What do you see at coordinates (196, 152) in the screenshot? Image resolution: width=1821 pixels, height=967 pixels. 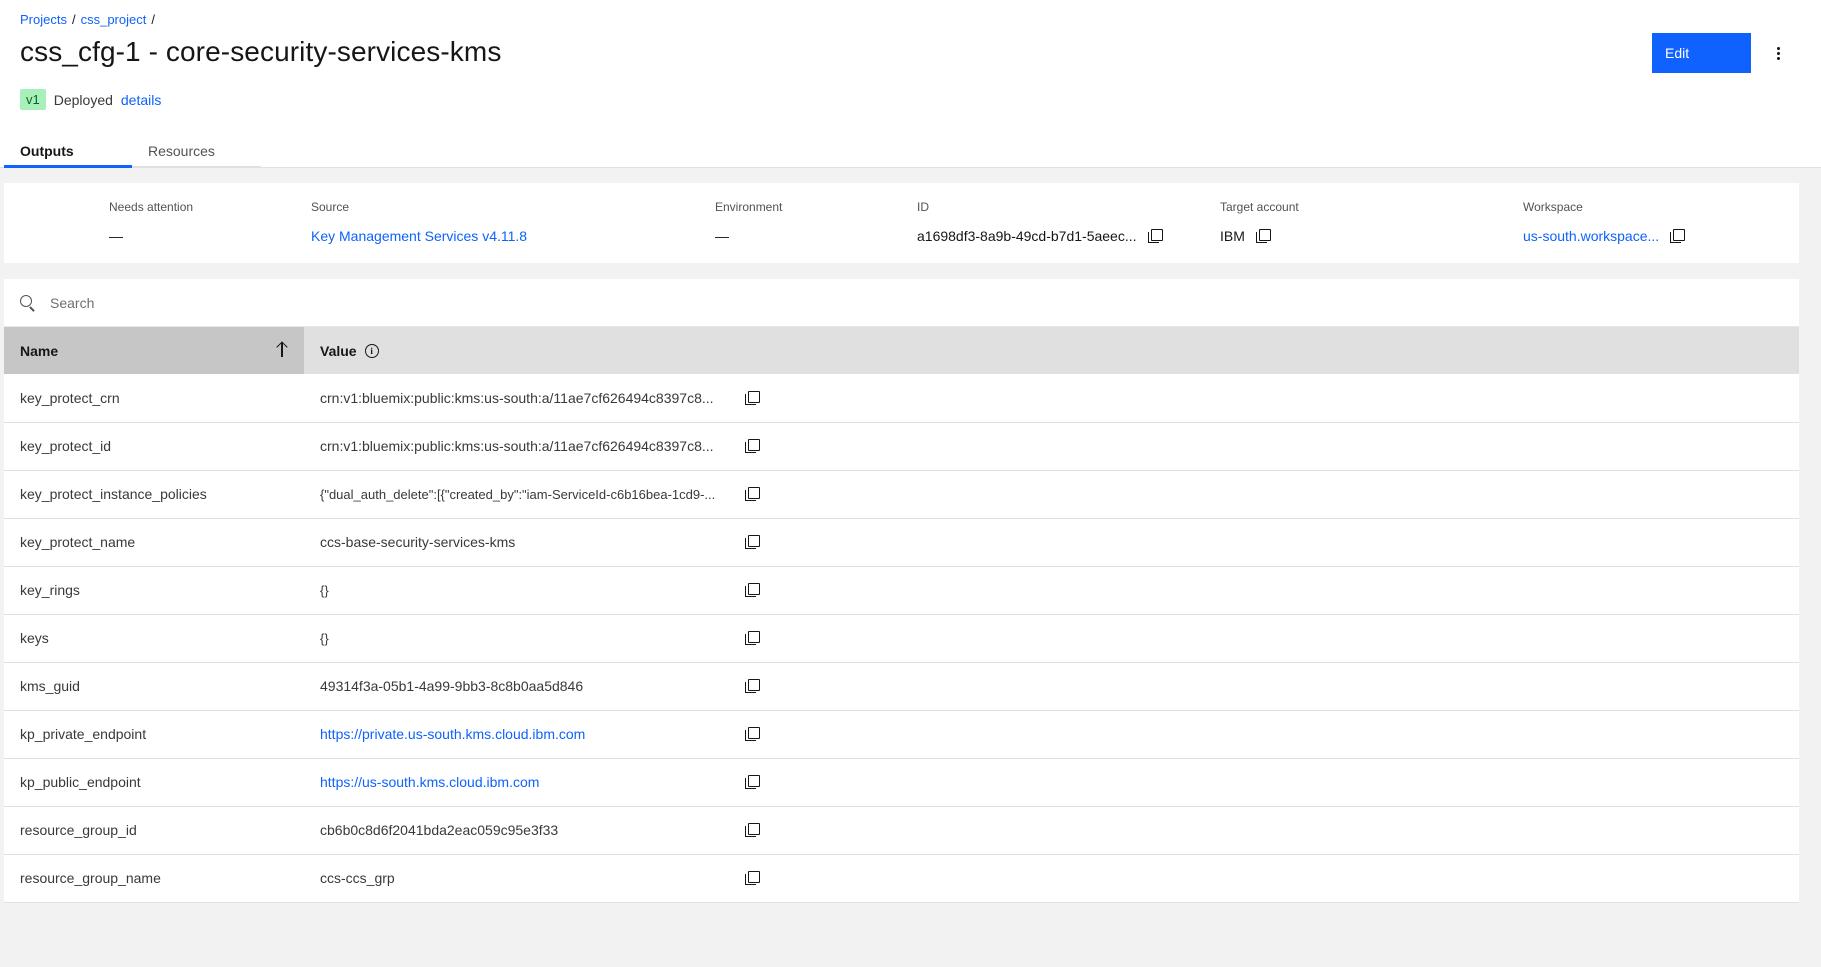 I see `tab-resources: Resources` at bounding box center [196, 152].